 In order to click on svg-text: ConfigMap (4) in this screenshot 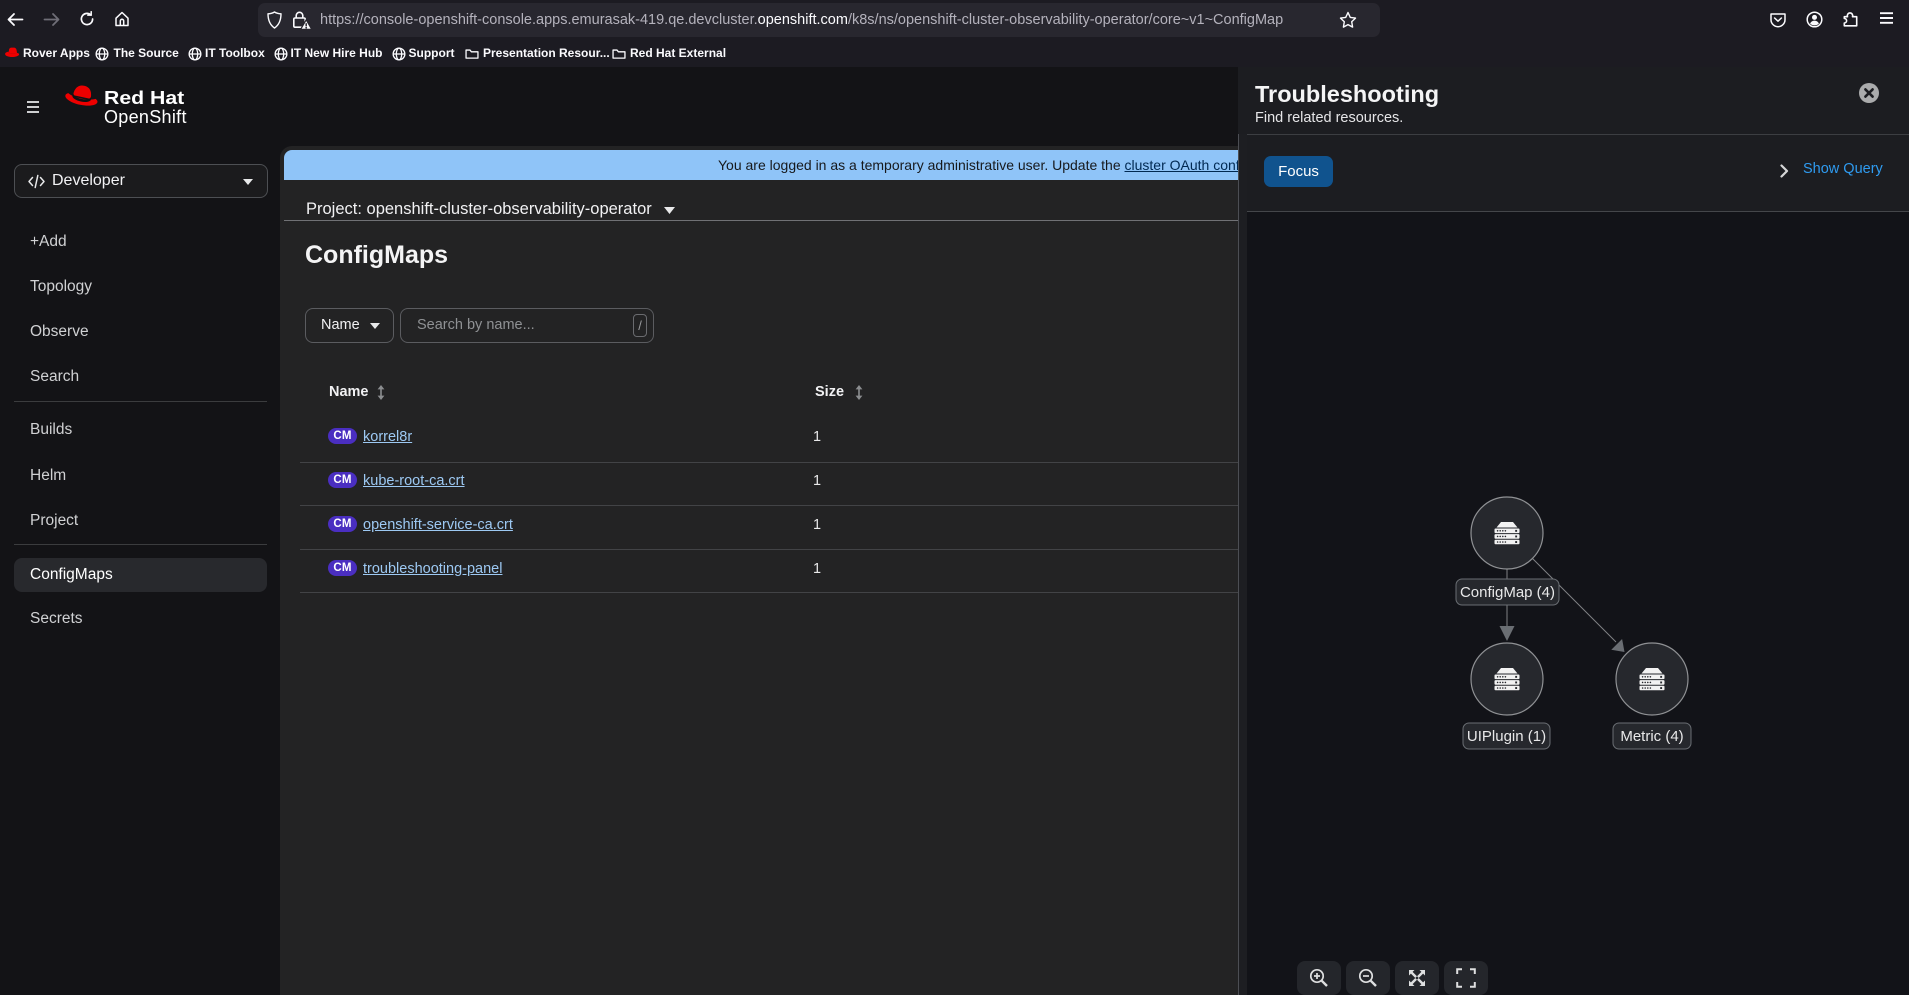, I will do `click(1507, 592)`.